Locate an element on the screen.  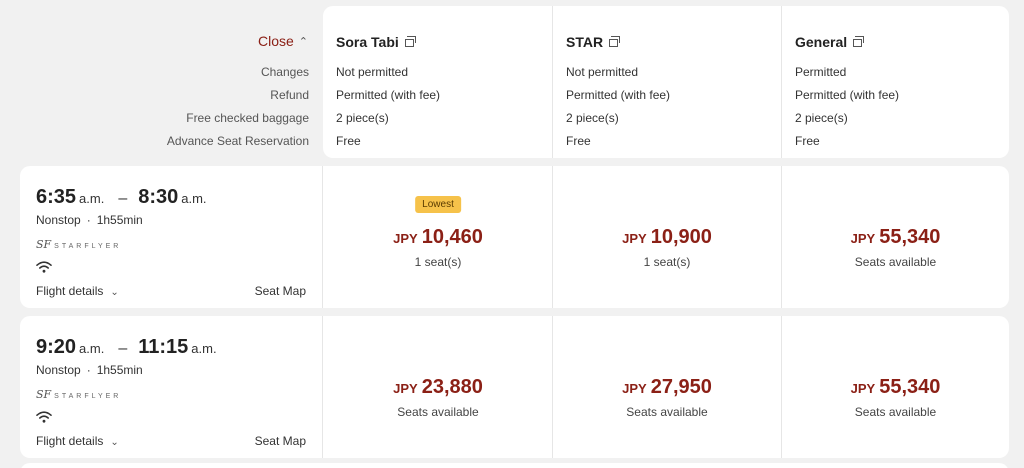
fare-changes: Permitted is located at coordinates (821, 72).